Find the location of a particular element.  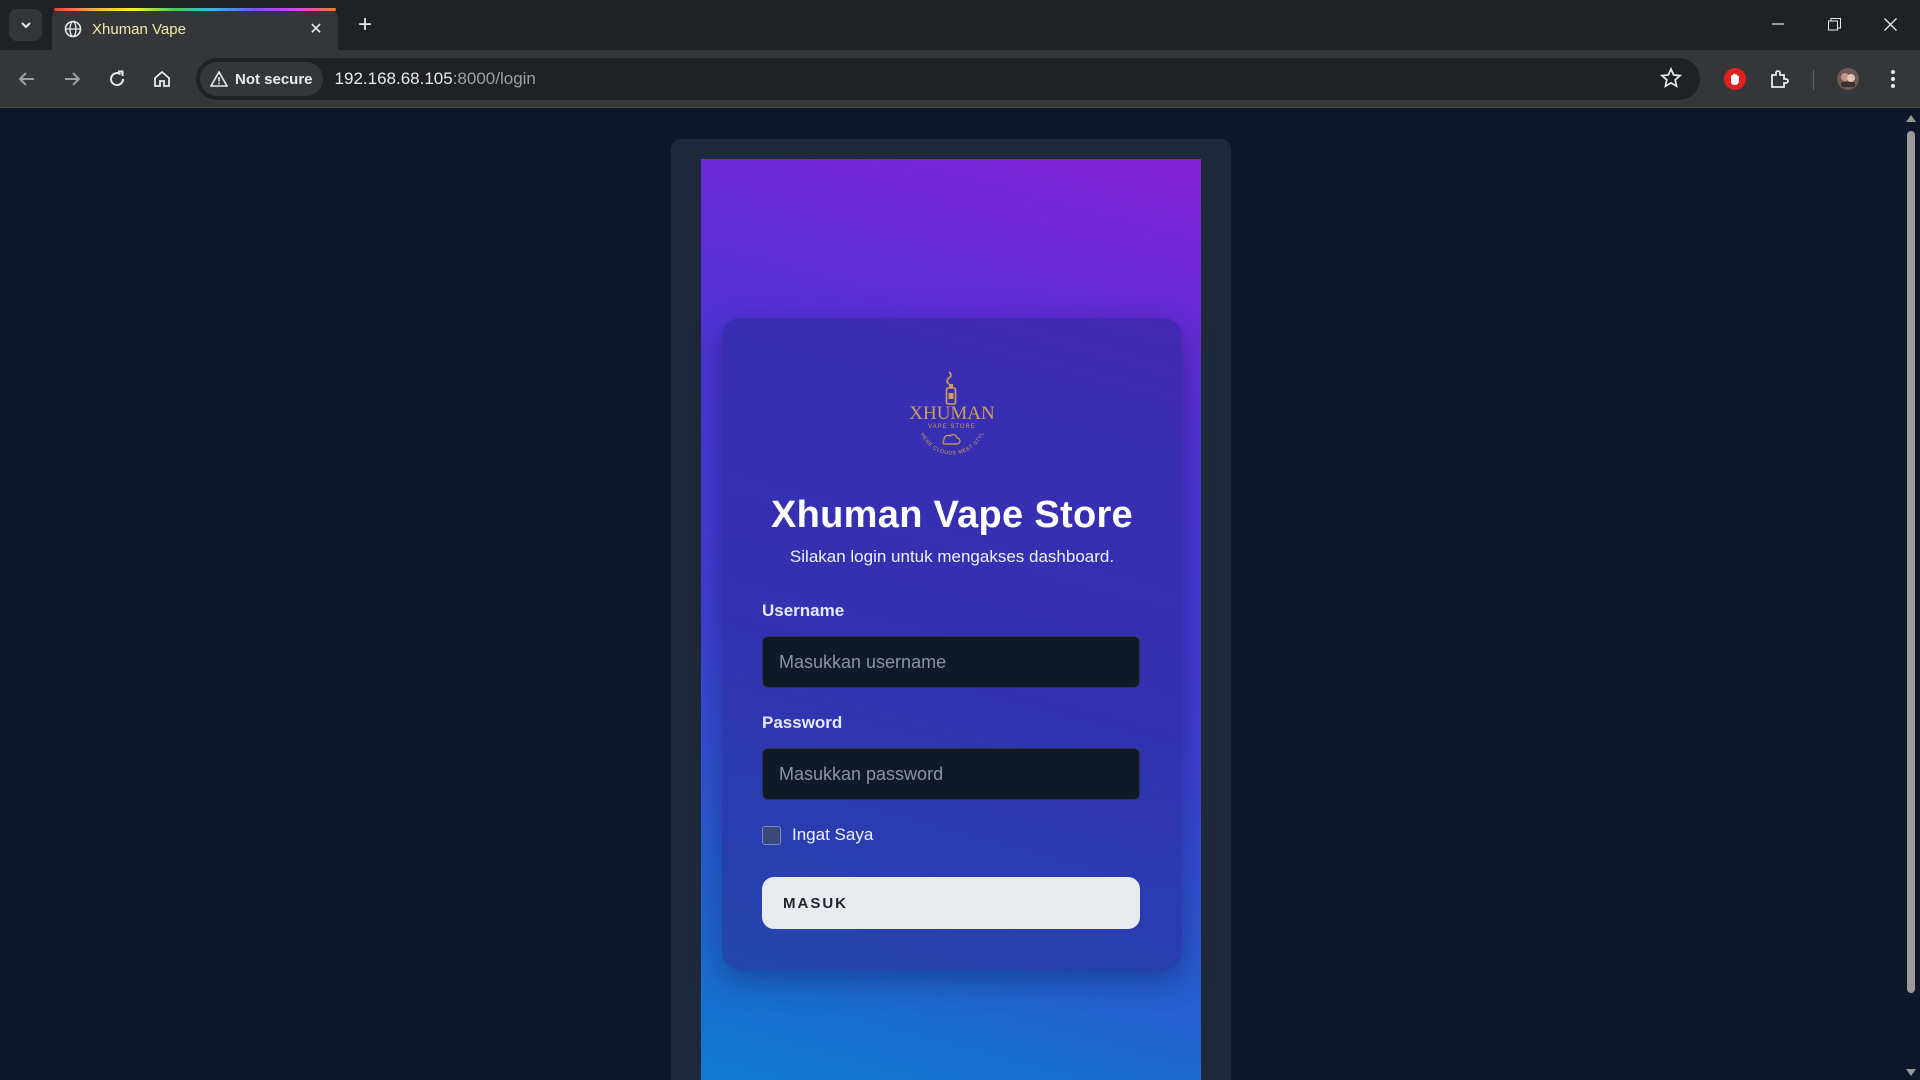

close-window-button is located at coordinates (1890, 24).